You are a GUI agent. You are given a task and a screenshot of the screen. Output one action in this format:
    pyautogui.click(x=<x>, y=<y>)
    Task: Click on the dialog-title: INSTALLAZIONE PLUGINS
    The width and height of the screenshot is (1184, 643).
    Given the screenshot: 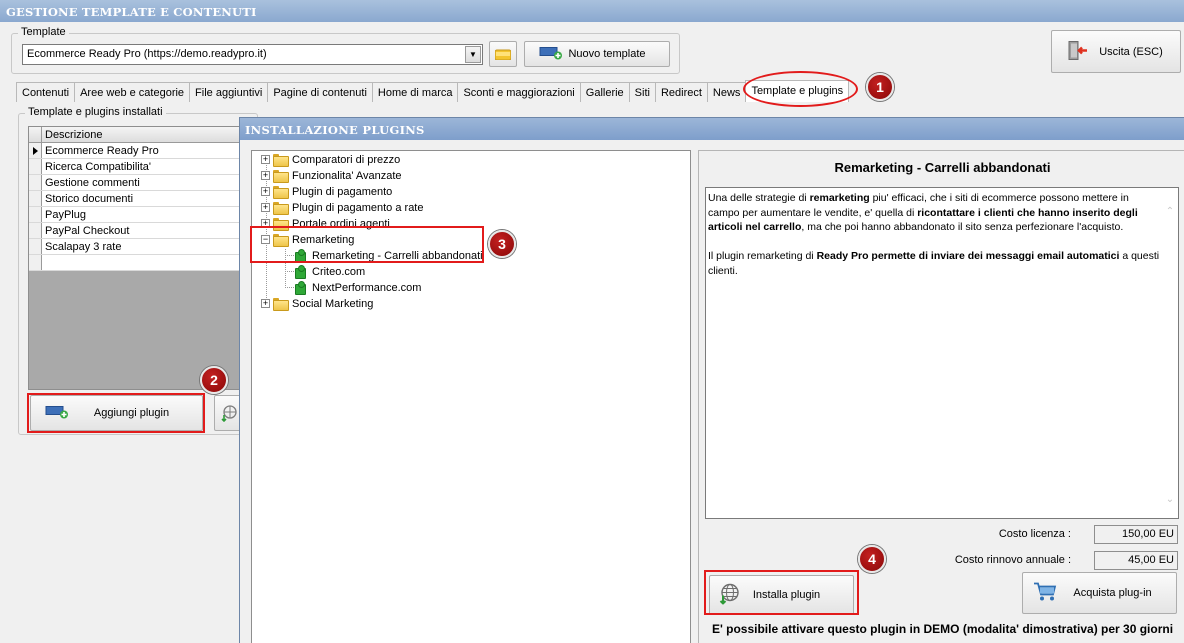 What is the action you would take?
    pyautogui.click(x=712, y=129)
    